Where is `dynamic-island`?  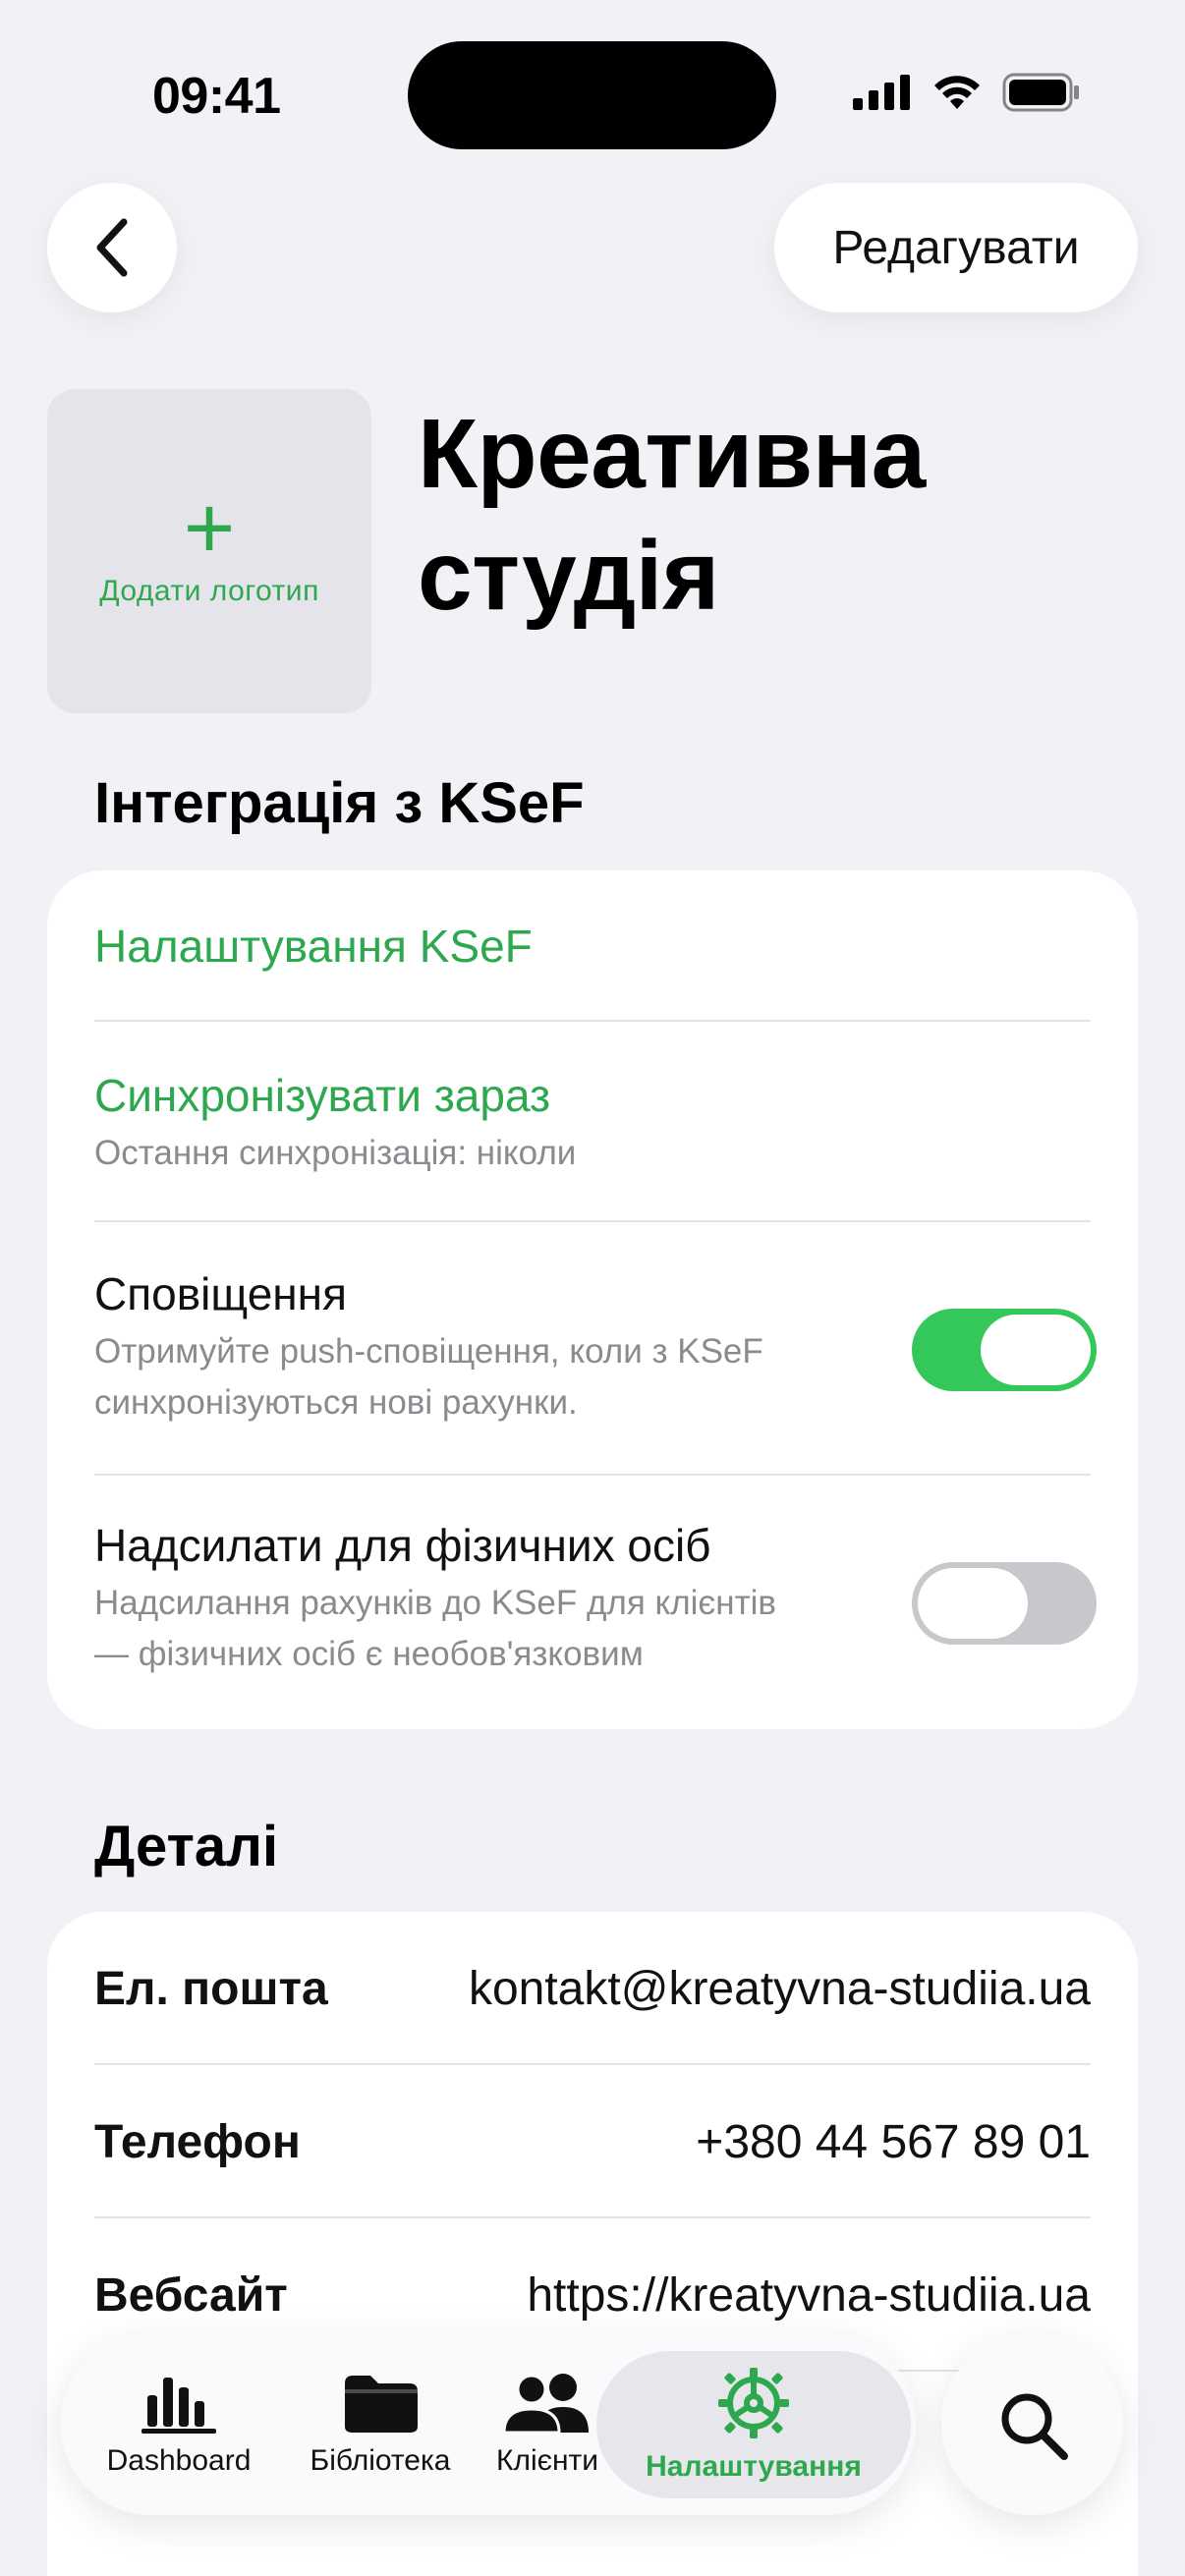 dynamic-island is located at coordinates (592, 95).